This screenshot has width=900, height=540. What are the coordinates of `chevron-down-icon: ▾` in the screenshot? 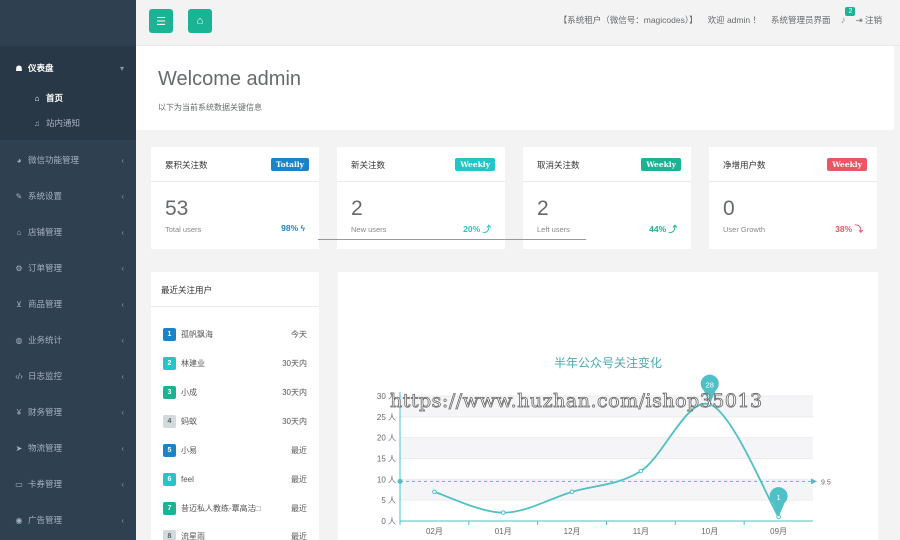 It's located at (121, 68).